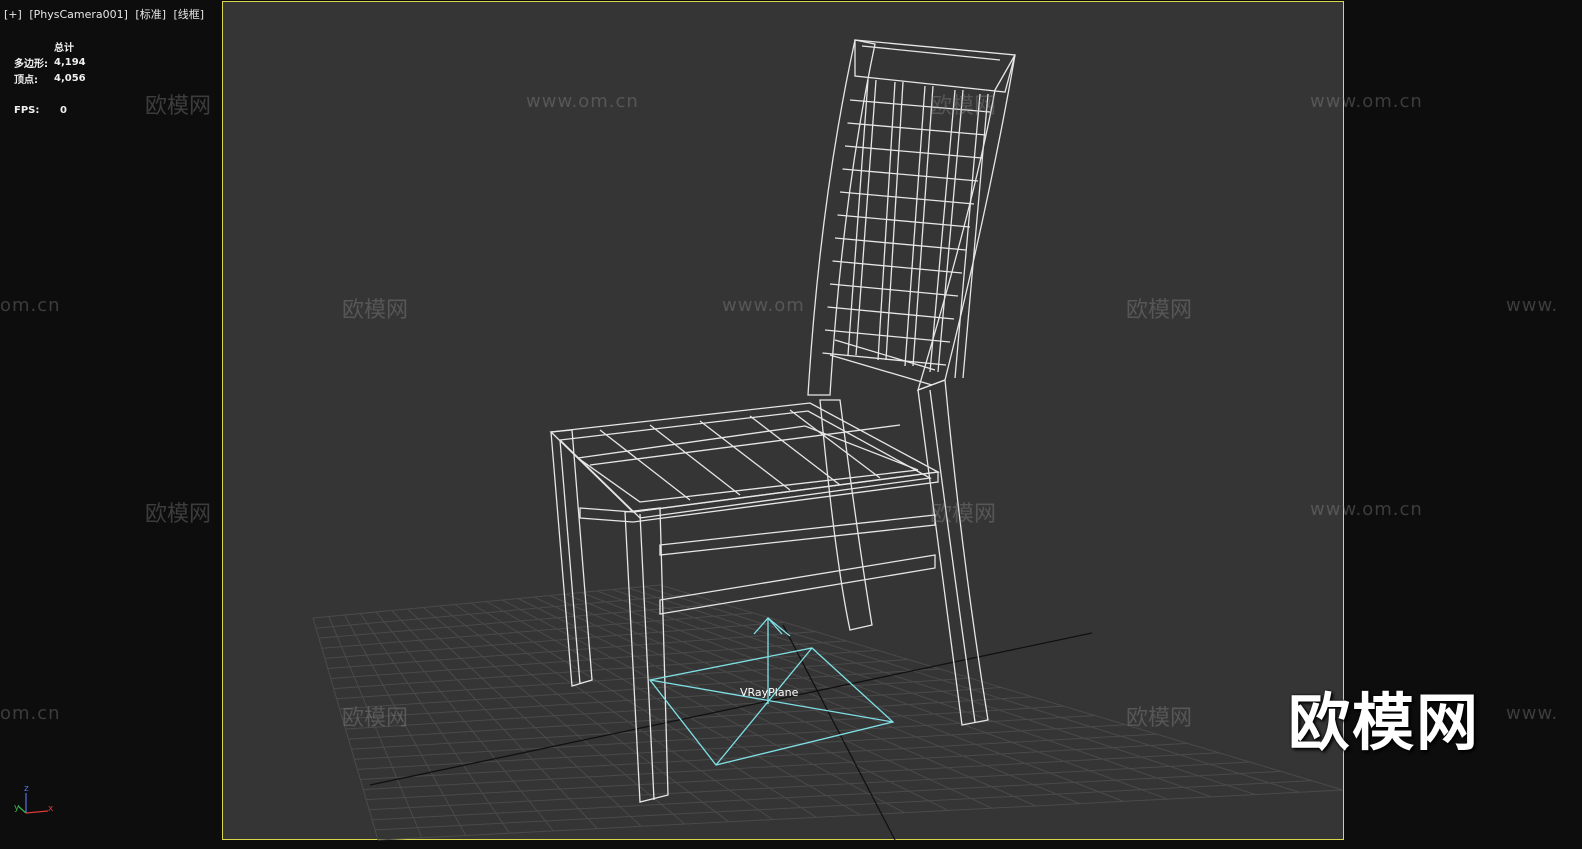  I want to click on chair-stretcher, so click(797, 535).